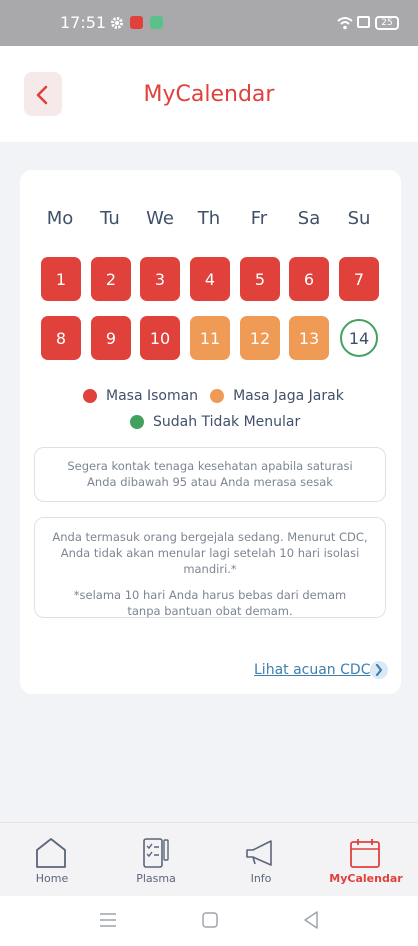 The width and height of the screenshot is (418, 946). What do you see at coordinates (52, 878) in the screenshot?
I see `nav-home-label: Home` at bounding box center [52, 878].